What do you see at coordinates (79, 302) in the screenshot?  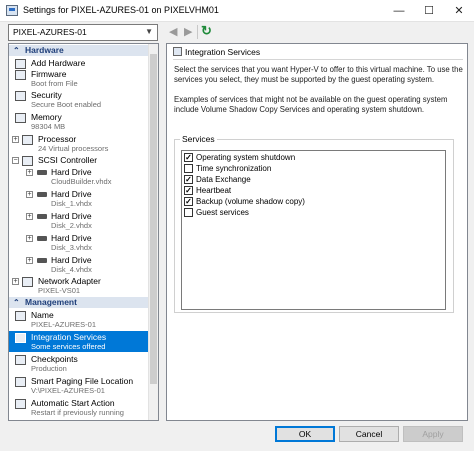 I see `management-section-header: ⌃ Management` at bounding box center [79, 302].